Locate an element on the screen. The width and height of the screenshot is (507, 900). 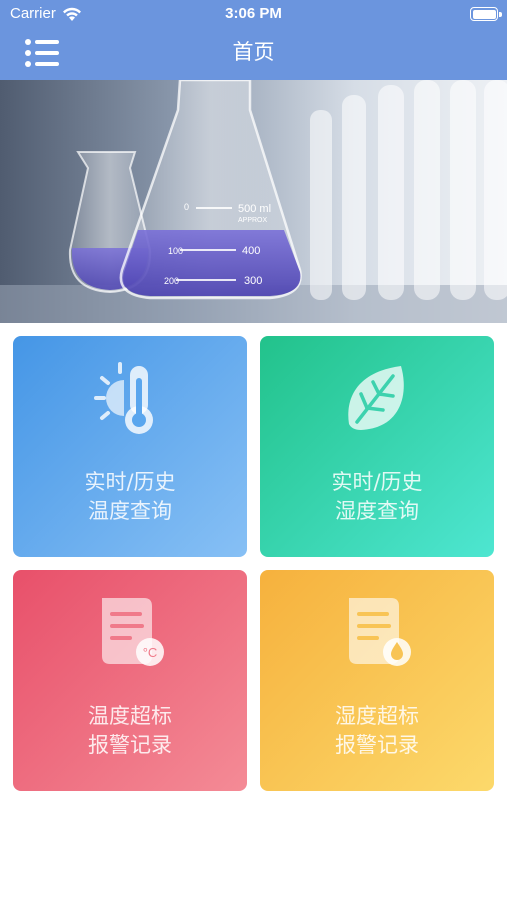
celsius-badge: °C is located at coordinates (150, 652).